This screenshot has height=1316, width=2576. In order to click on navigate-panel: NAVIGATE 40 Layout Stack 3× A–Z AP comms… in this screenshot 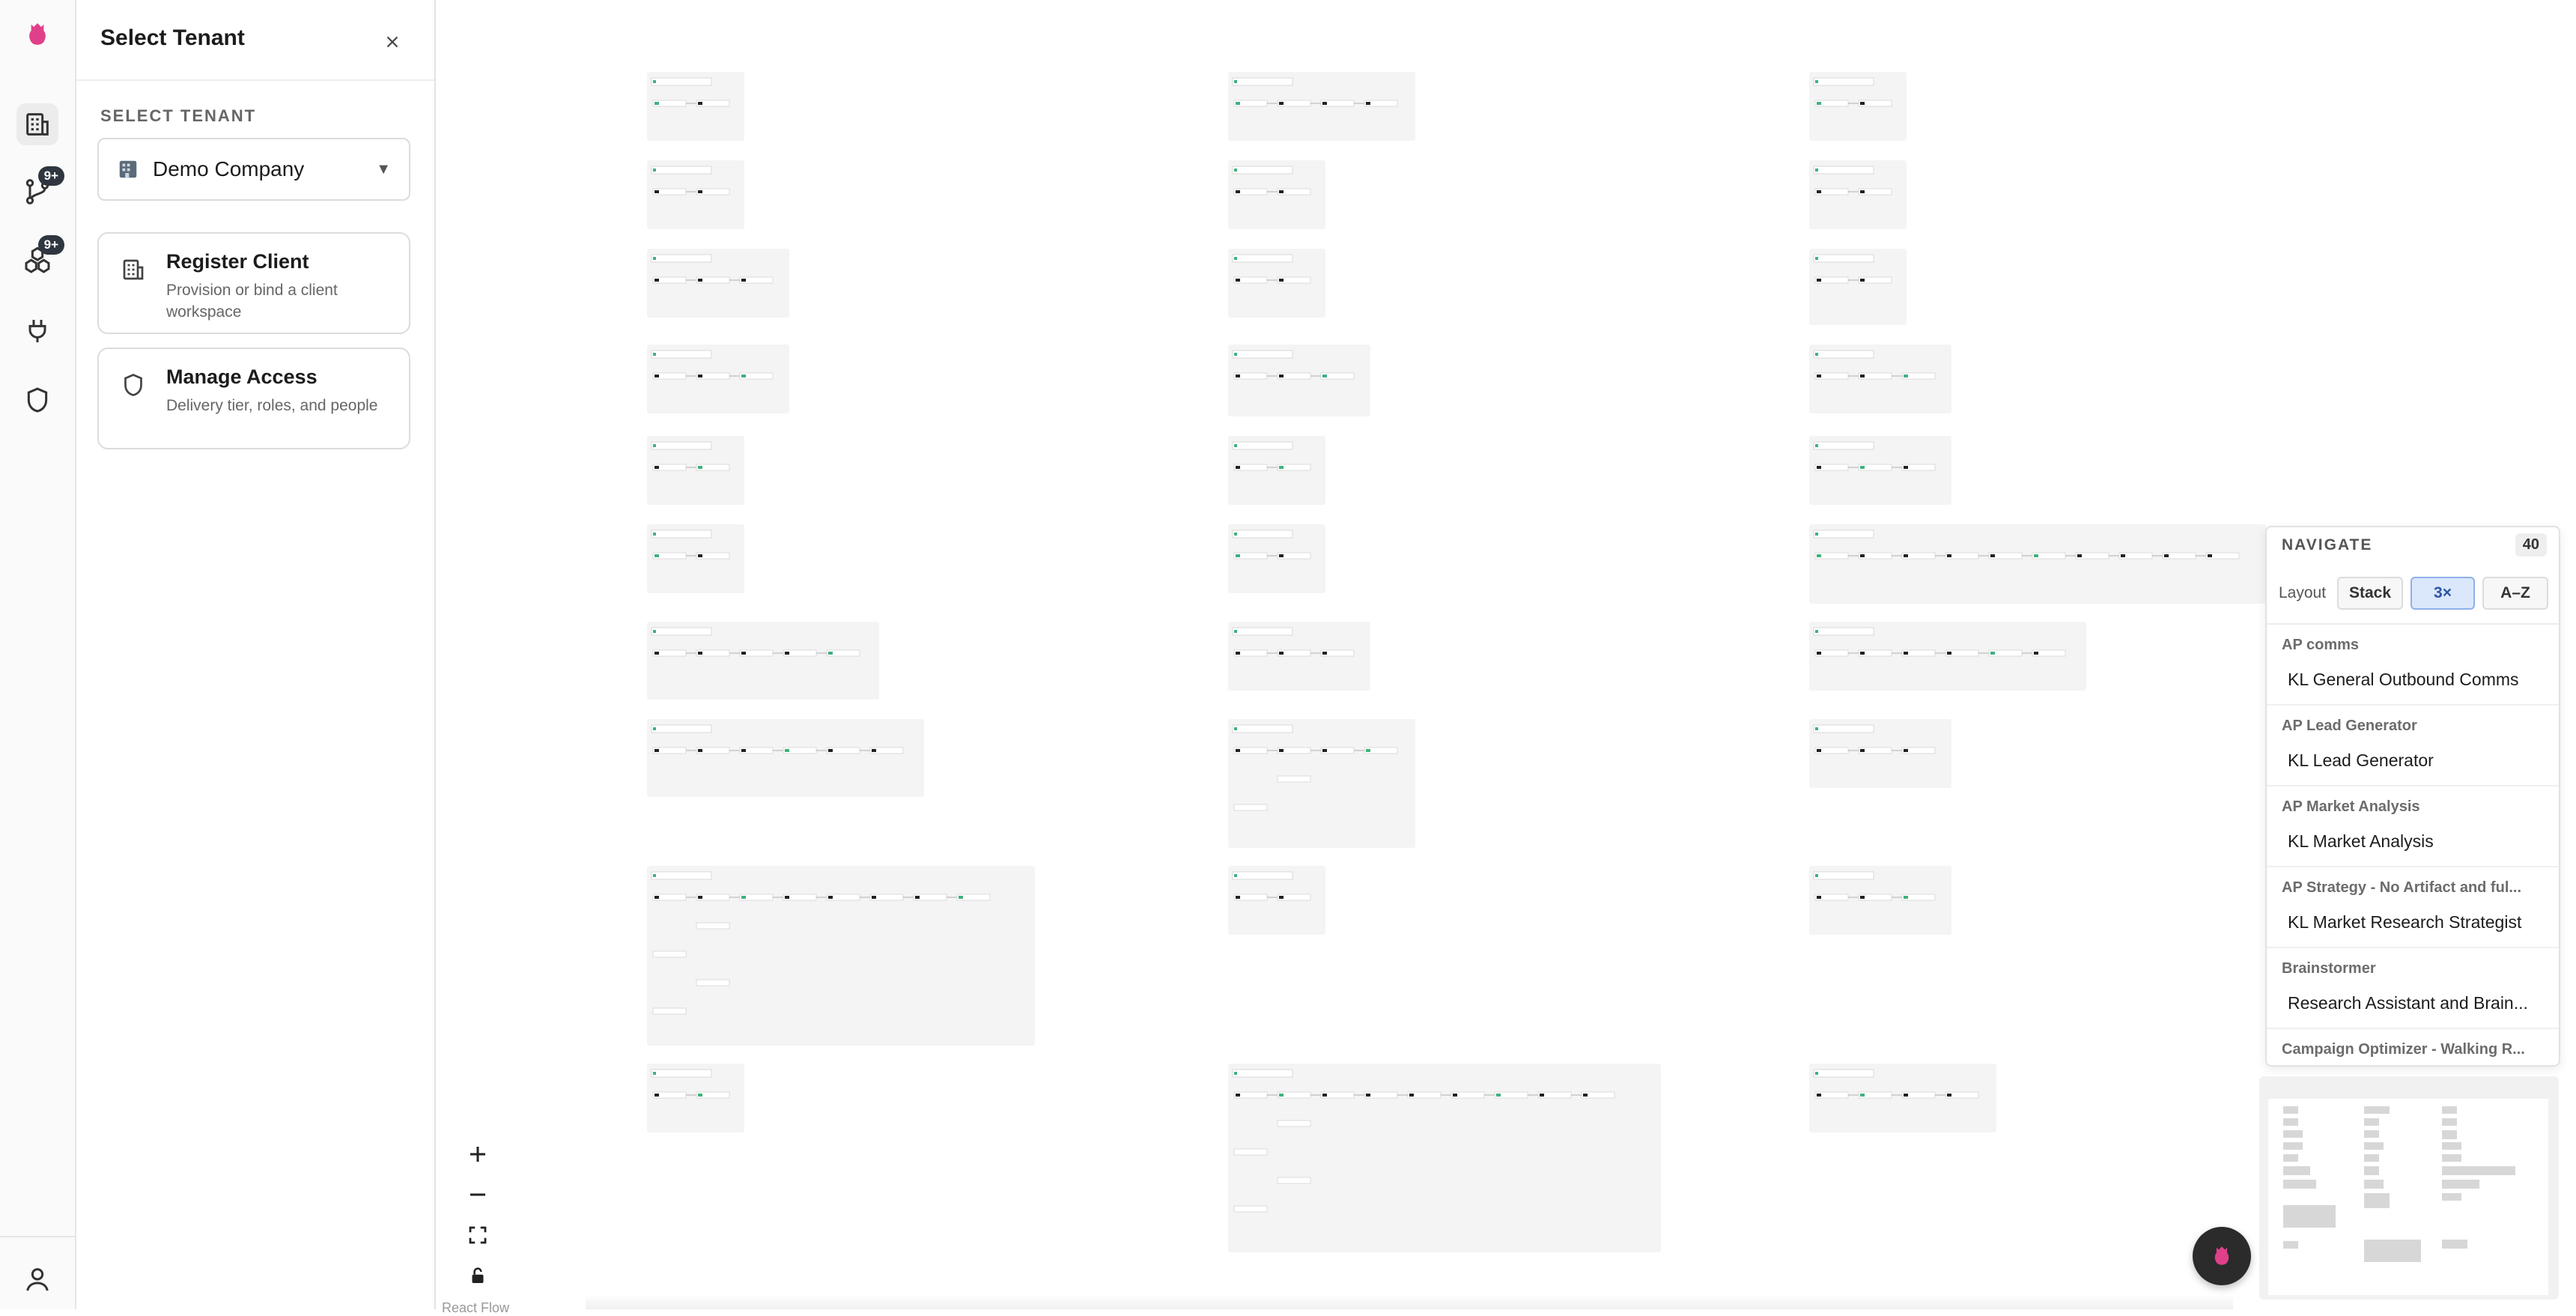, I will do `click(2412, 796)`.